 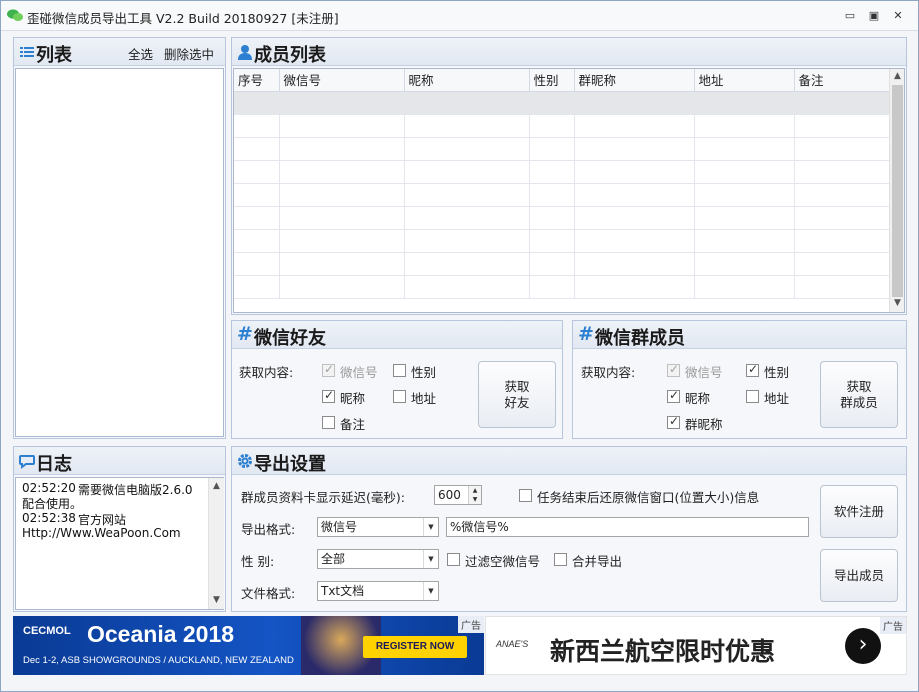 What do you see at coordinates (859, 394) in the screenshot?
I see `fetch-group-members-button: 获取 群成员` at bounding box center [859, 394].